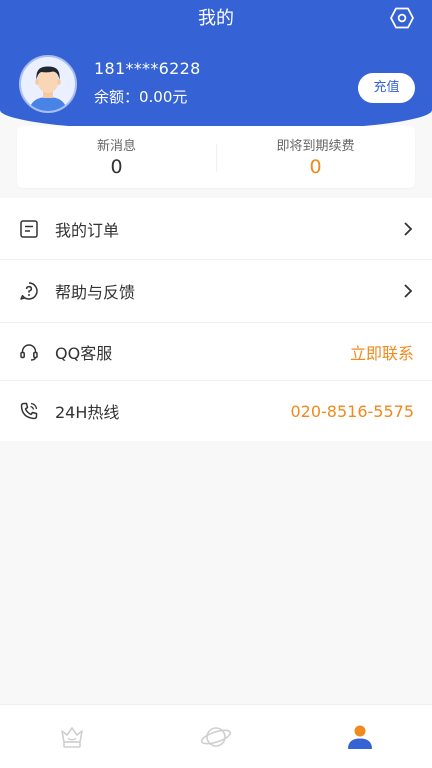  I want to click on crown-icon, so click(72, 737).